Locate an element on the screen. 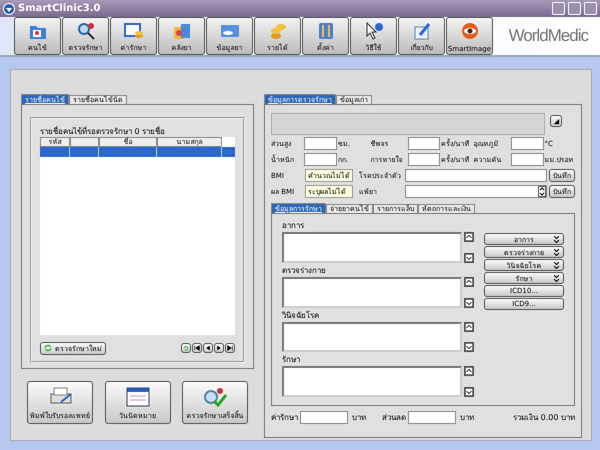 The height and width of the screenshot is (450, 600). collapse-button is located at coordinates (556, 121).